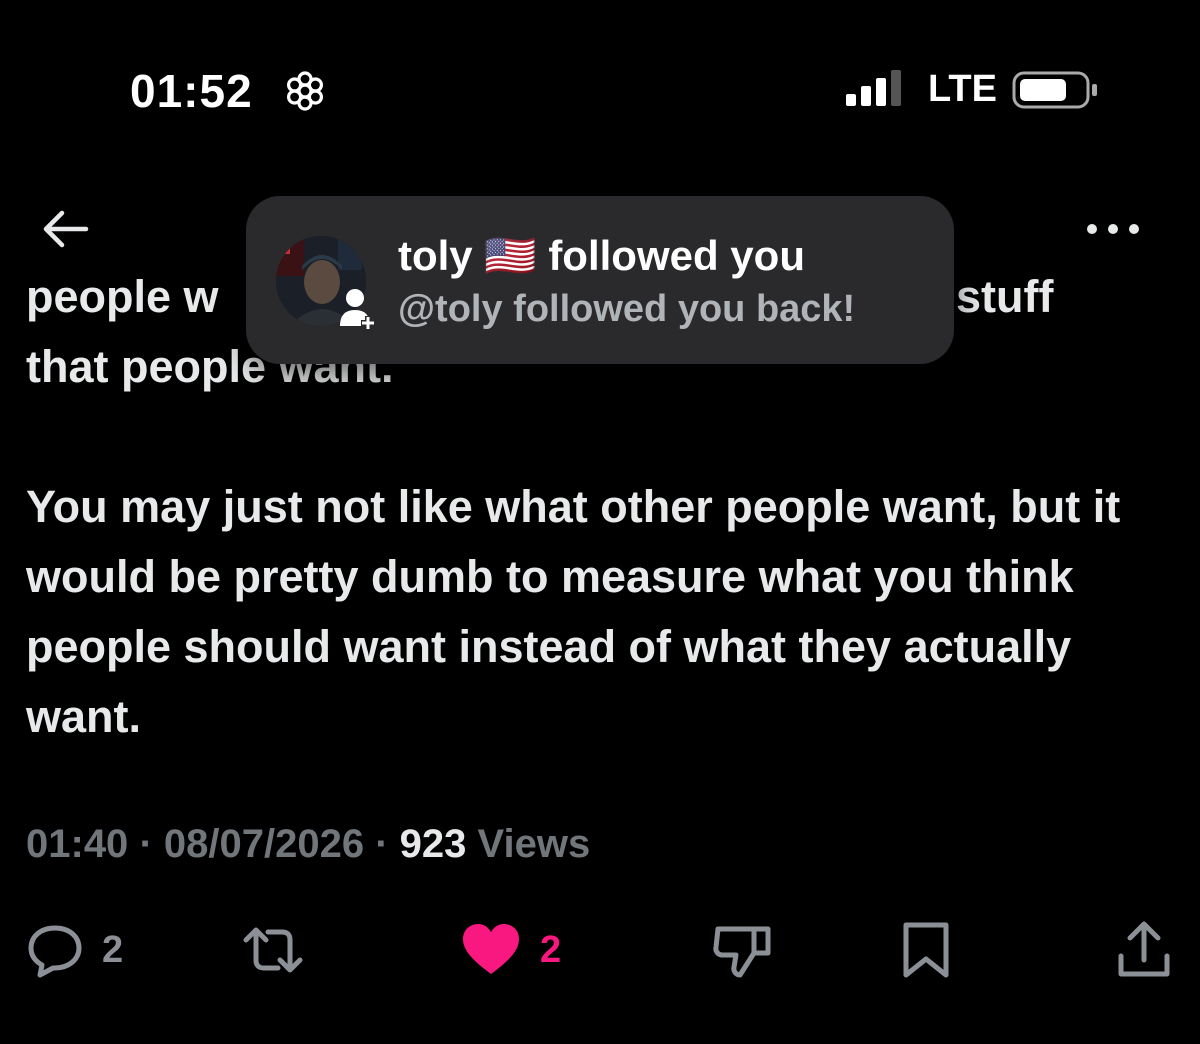 Image resolution: width=1200 pixels, height=1044 pixels. I want to click on retweet-button, so click(273, 950).